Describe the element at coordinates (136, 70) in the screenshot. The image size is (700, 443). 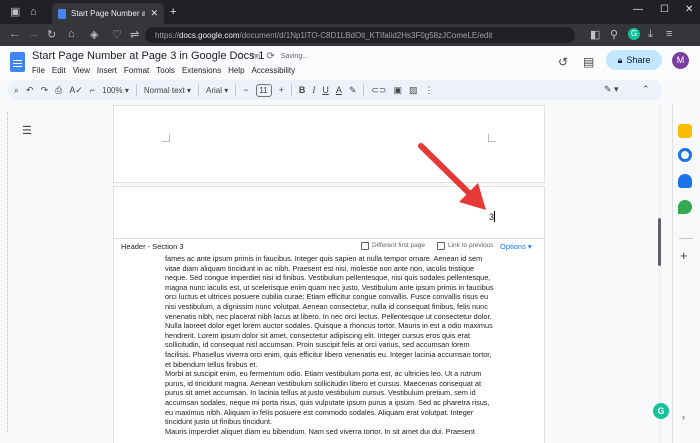
I see `menu-format: Format` at that location.